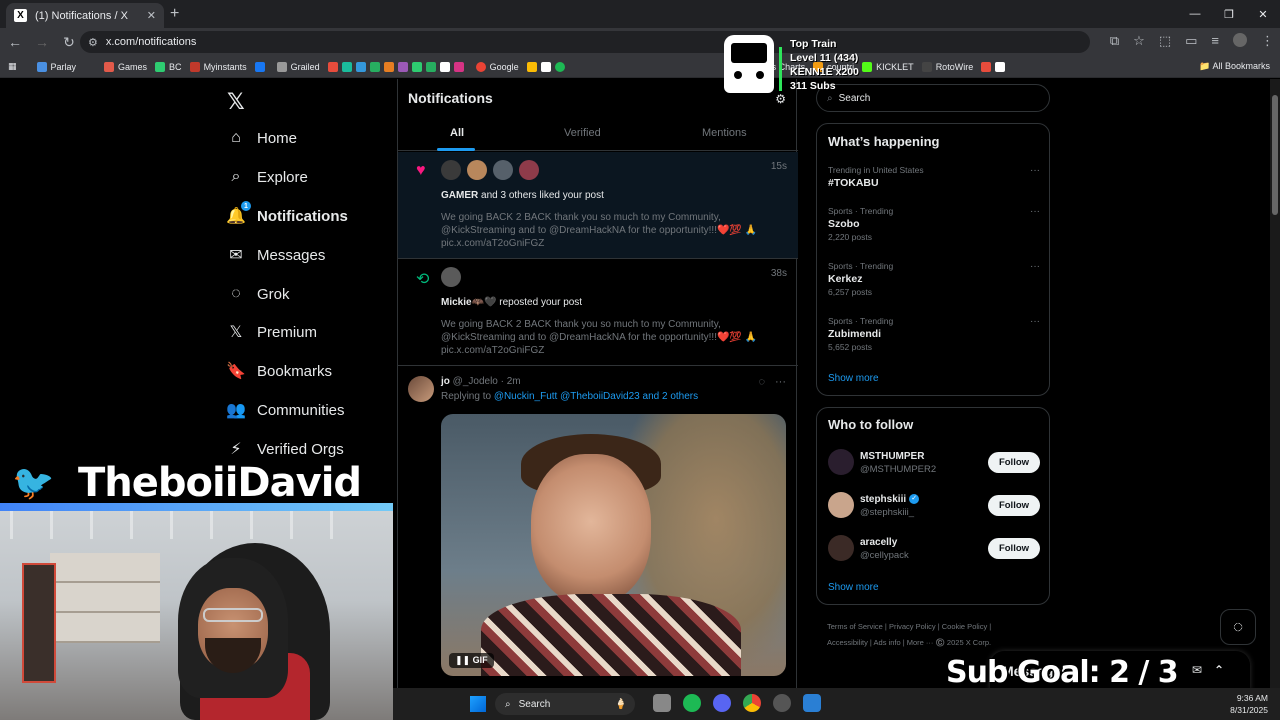 The width and height of the screenshot is (1280, 720). I want to click on x-logo-icon: 𝕏, so click(236, 102).